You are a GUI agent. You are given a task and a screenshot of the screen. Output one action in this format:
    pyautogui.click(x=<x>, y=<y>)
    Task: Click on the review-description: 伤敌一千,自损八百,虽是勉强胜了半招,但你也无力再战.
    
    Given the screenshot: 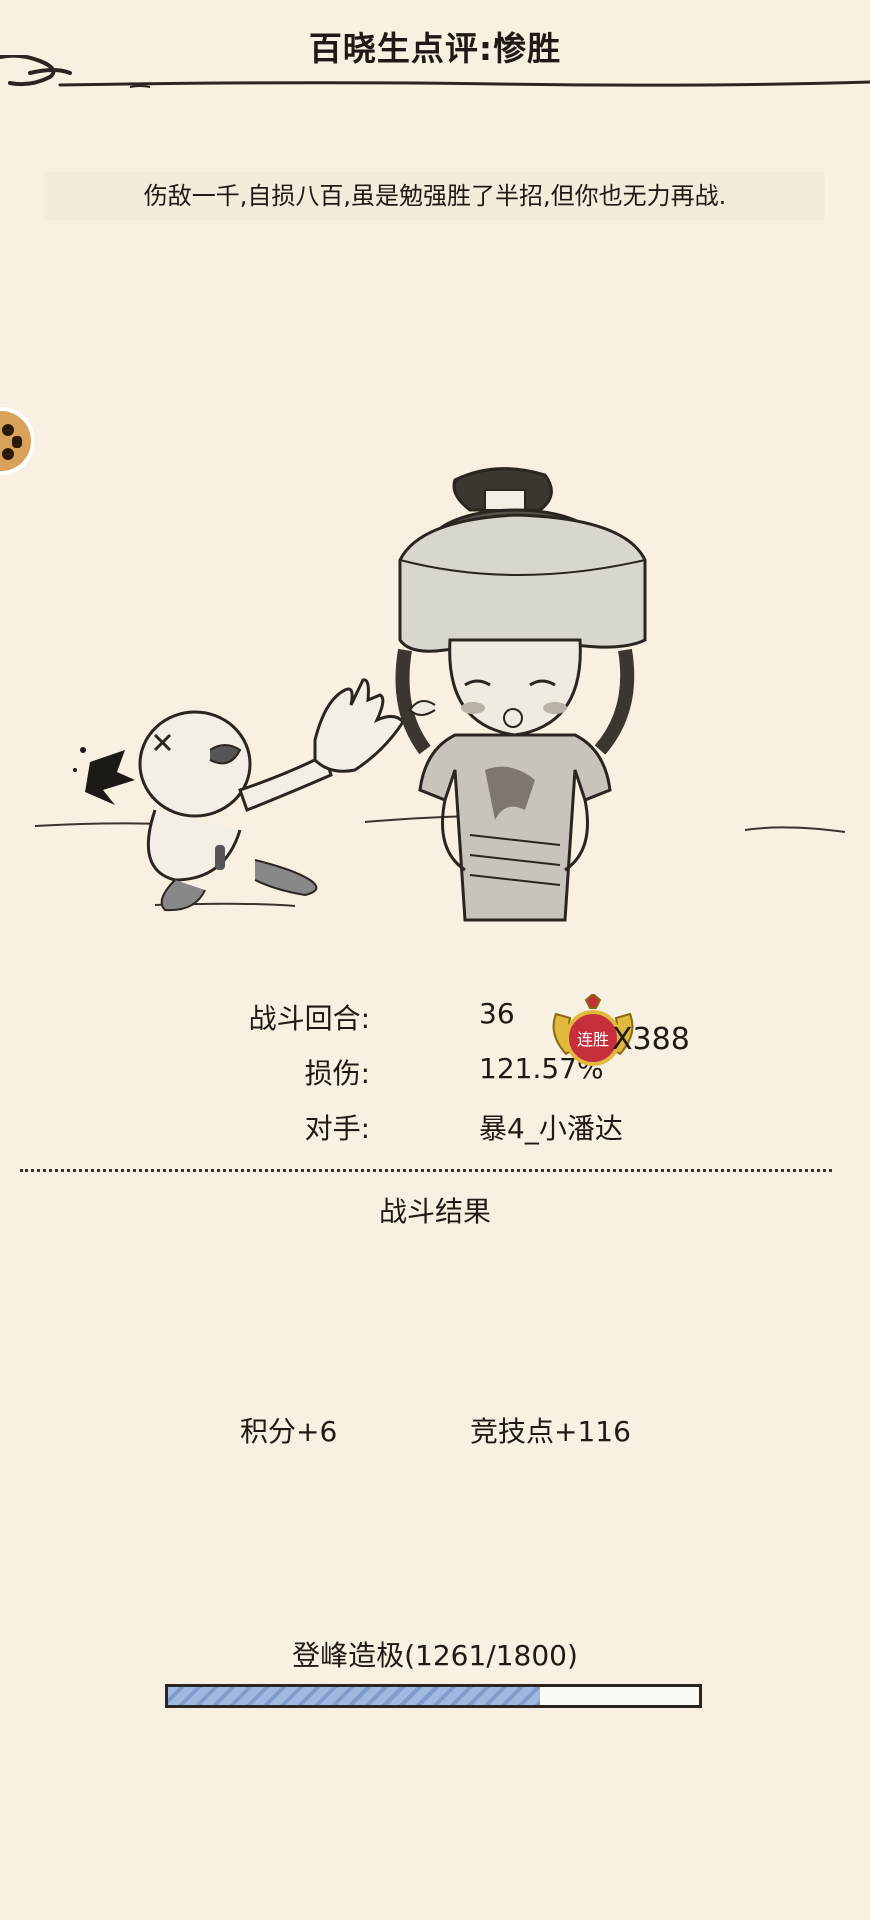 What is the action you would take?
    pyautogui.click(x=435, y=196)
    